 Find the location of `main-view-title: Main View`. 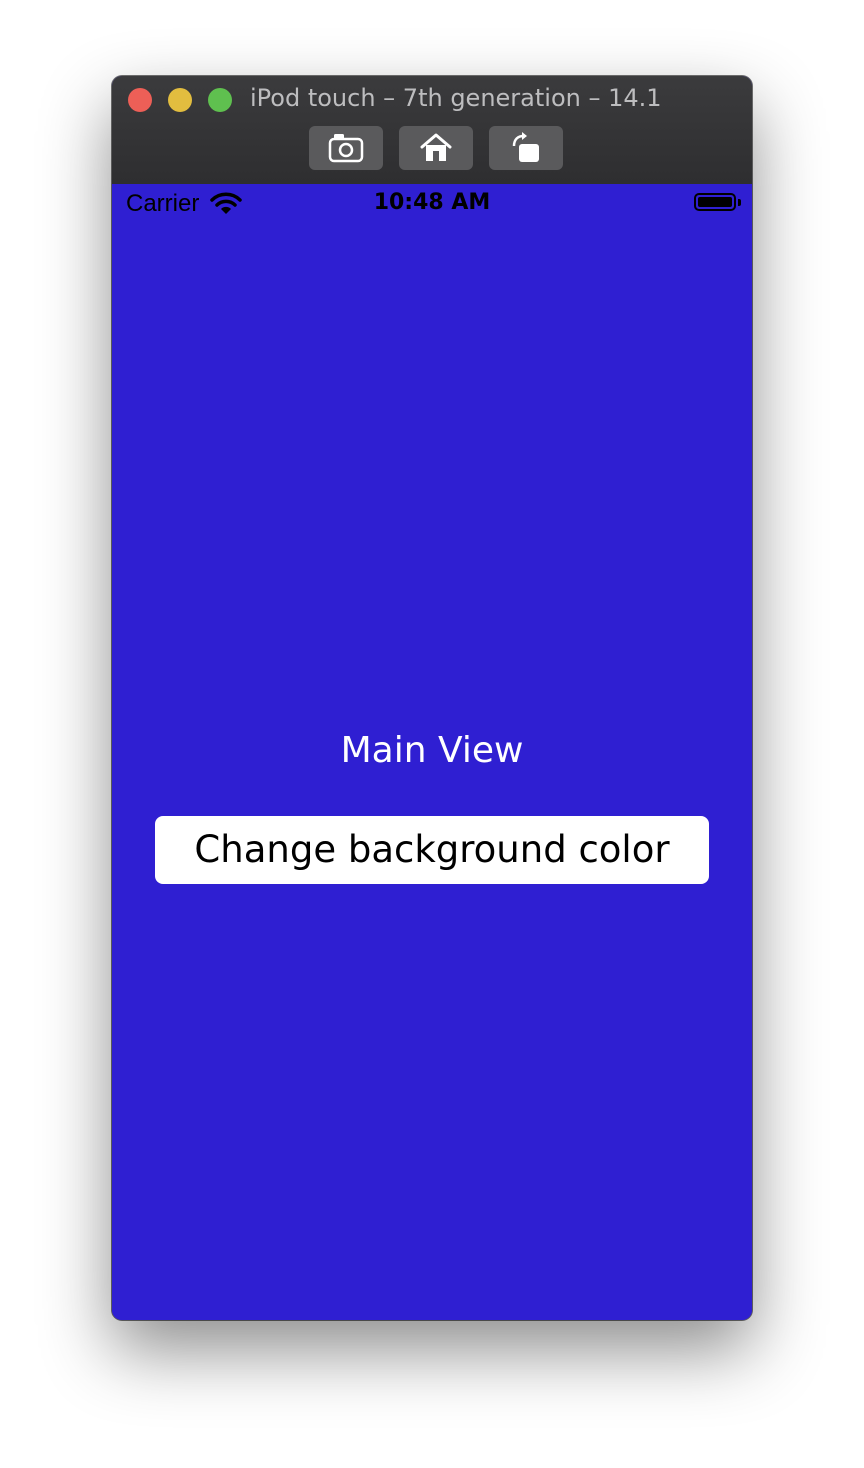

main-view-title: Main View is located at coordinates (432, 750).